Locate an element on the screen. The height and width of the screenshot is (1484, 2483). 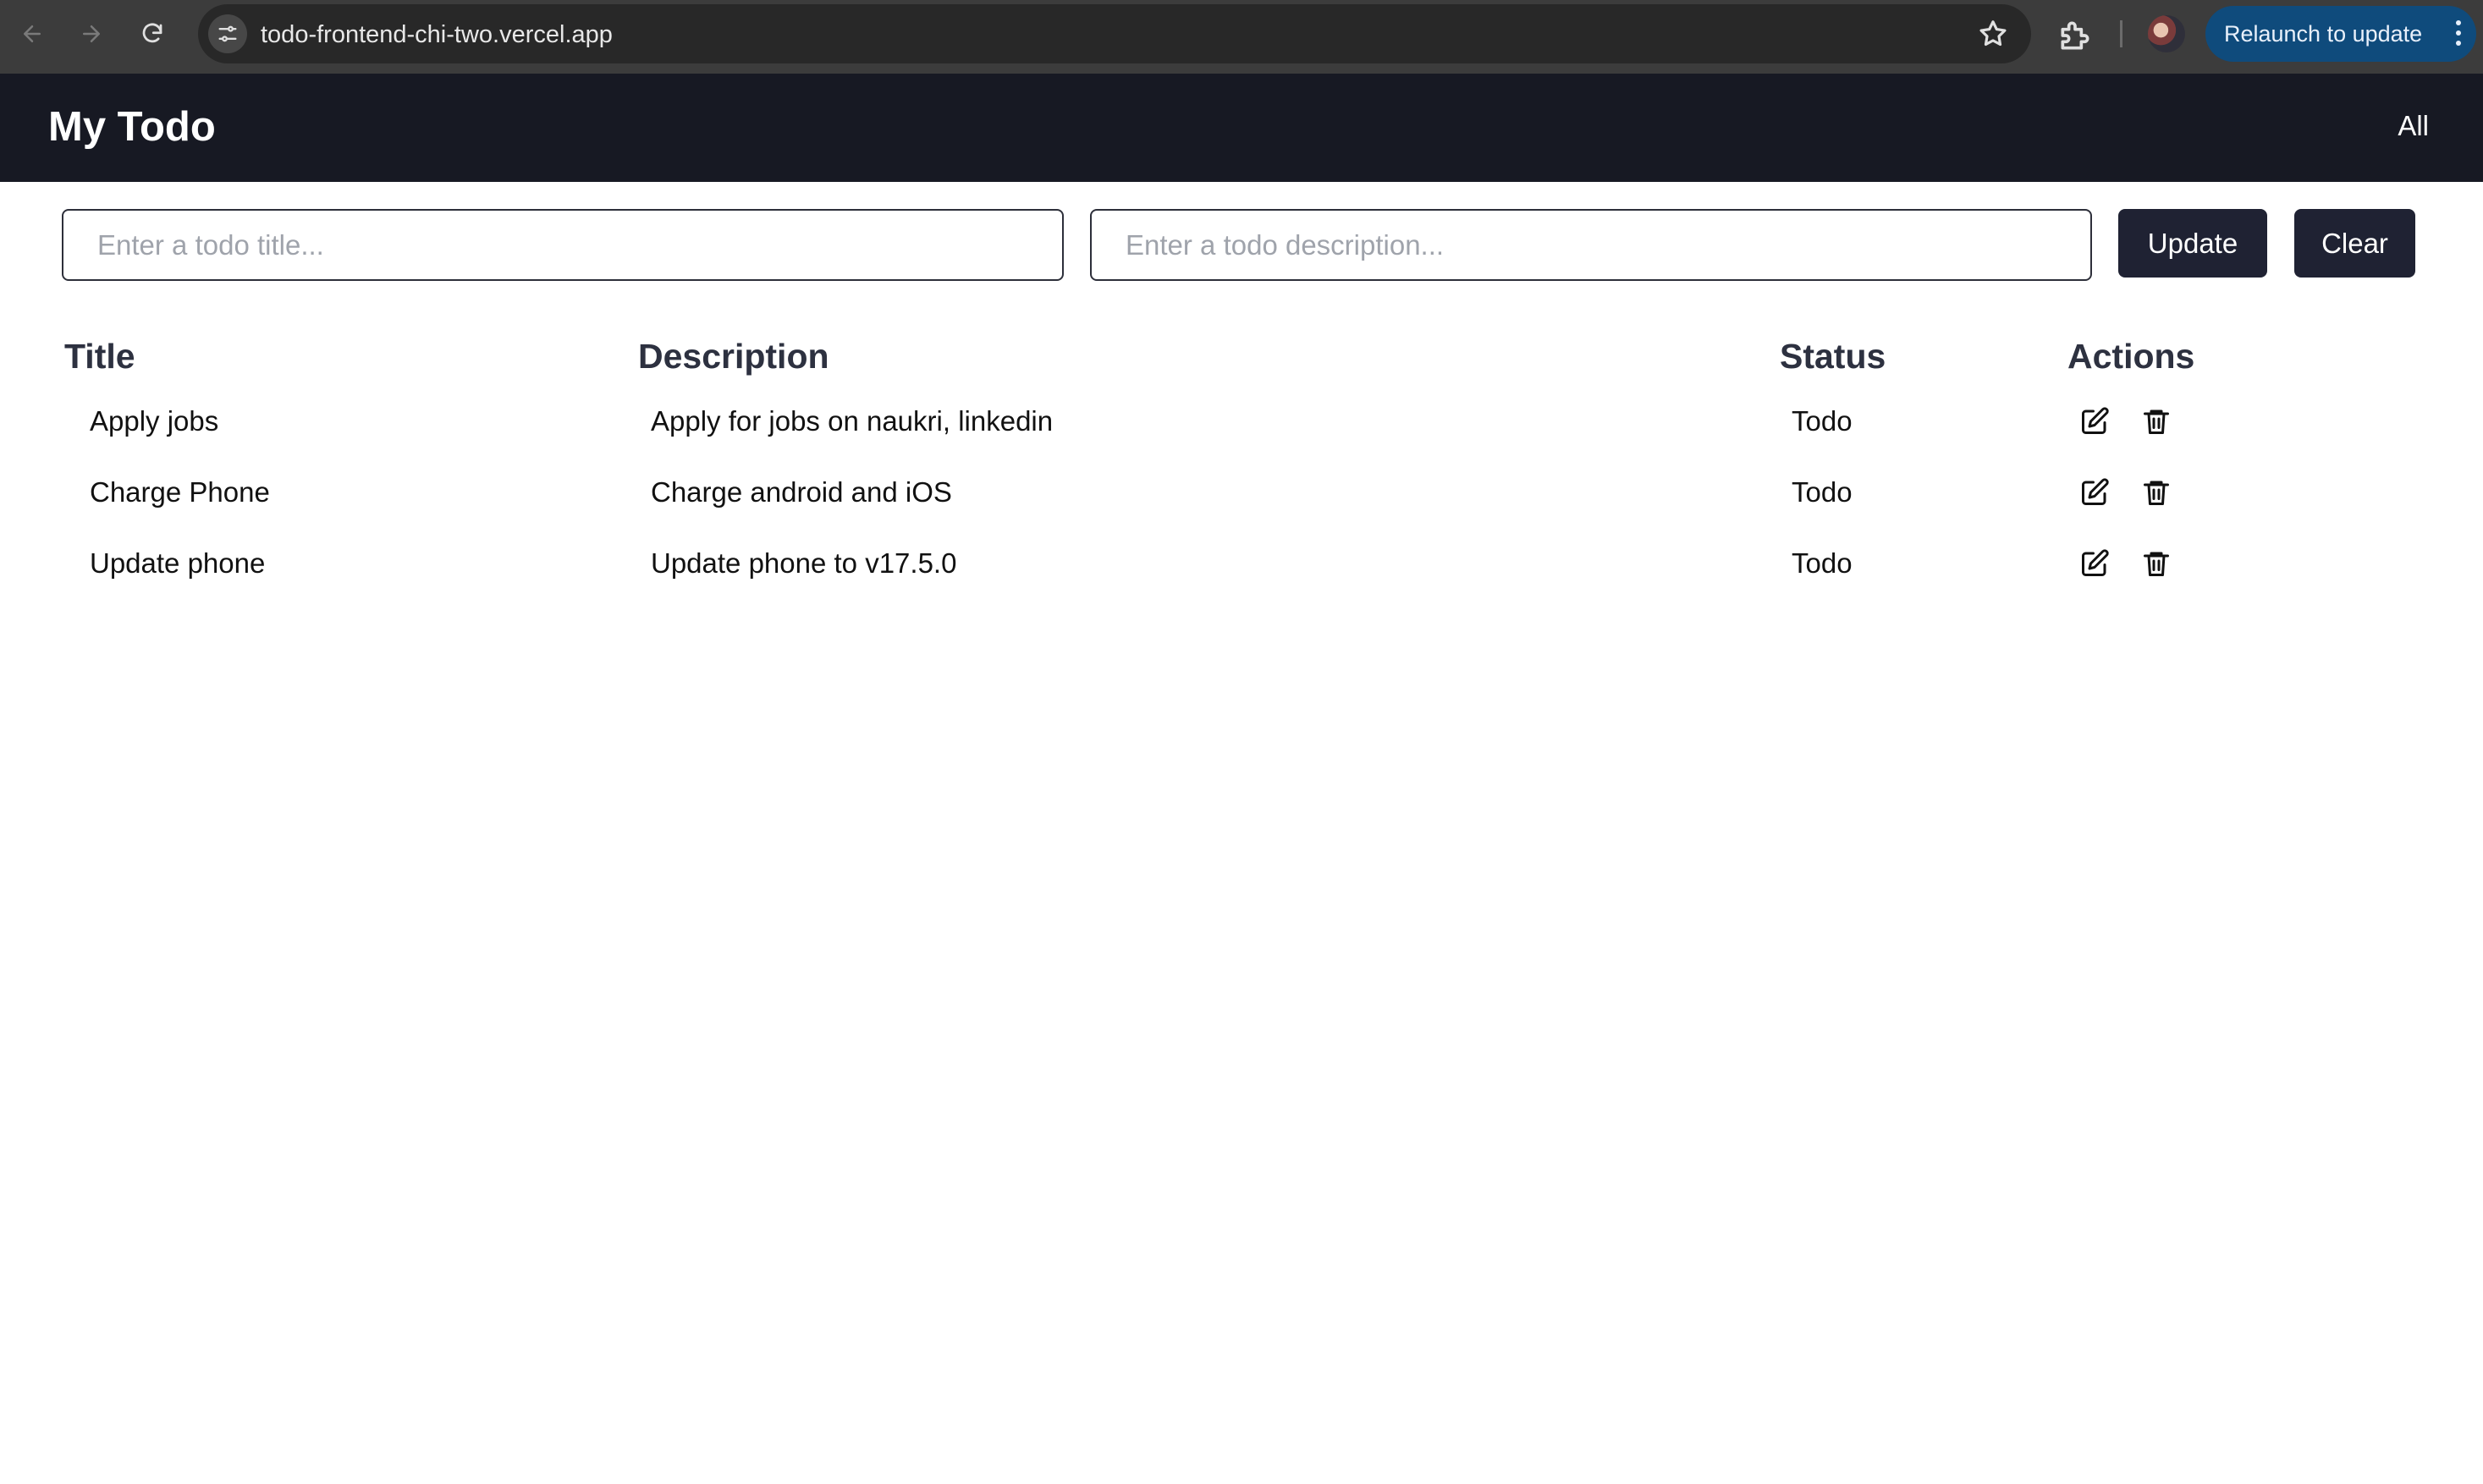
arrow-right-icon is located at coordinates (91, 33).